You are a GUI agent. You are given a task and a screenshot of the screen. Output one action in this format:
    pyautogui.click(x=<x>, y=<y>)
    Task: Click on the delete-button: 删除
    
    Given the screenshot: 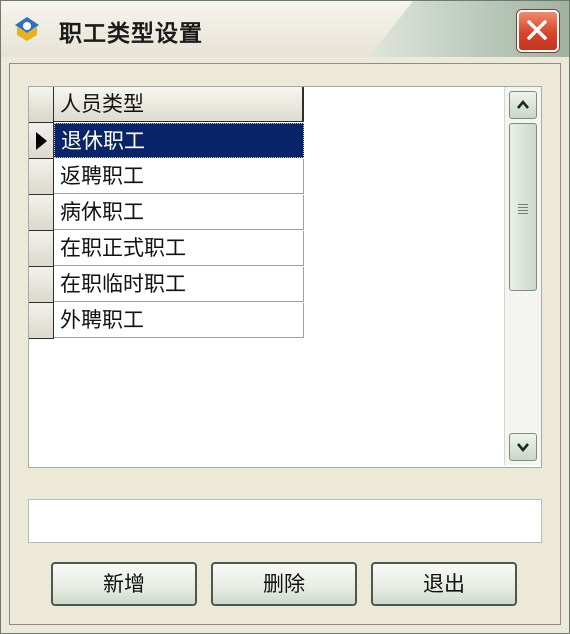 What is the action you would take?
    pyautogui.click(x=284, y=584)
    